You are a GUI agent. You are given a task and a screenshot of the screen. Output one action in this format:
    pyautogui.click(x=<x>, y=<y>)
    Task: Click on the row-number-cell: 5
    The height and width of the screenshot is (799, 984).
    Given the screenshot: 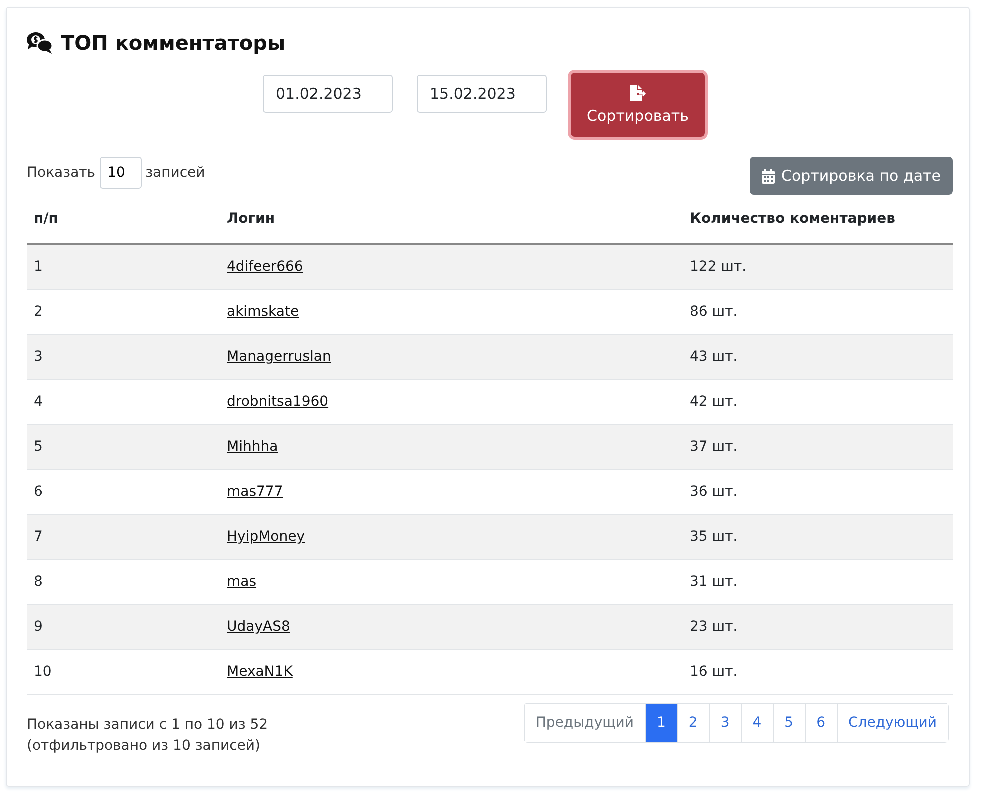 What is the action you would take?
    pyautogui.click(x=123, y=447)
    